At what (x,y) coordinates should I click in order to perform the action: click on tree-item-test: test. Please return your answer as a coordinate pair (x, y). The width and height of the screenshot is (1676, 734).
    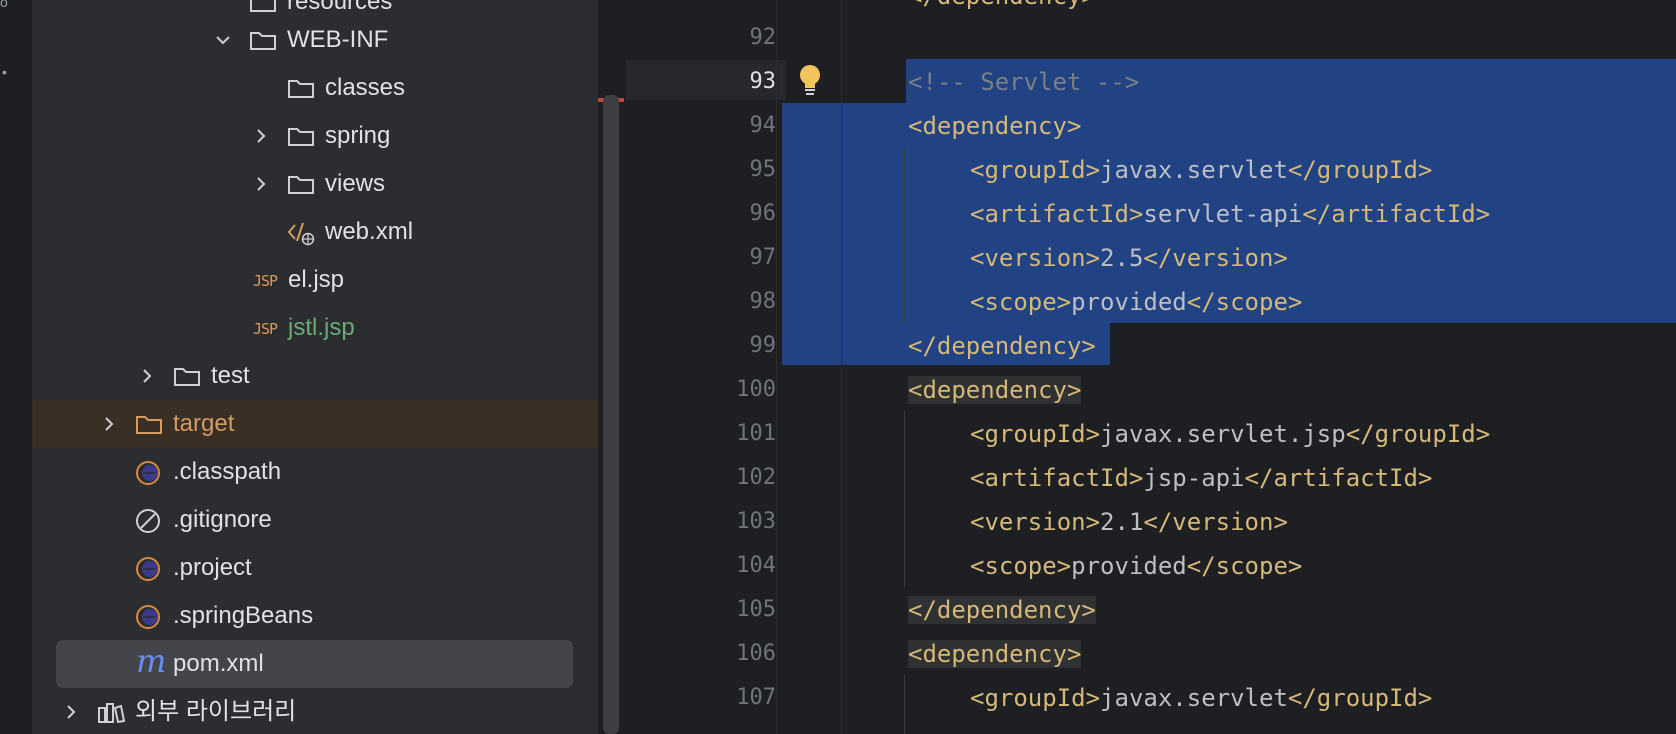
    Looking at the image, I should click on (315, 376).